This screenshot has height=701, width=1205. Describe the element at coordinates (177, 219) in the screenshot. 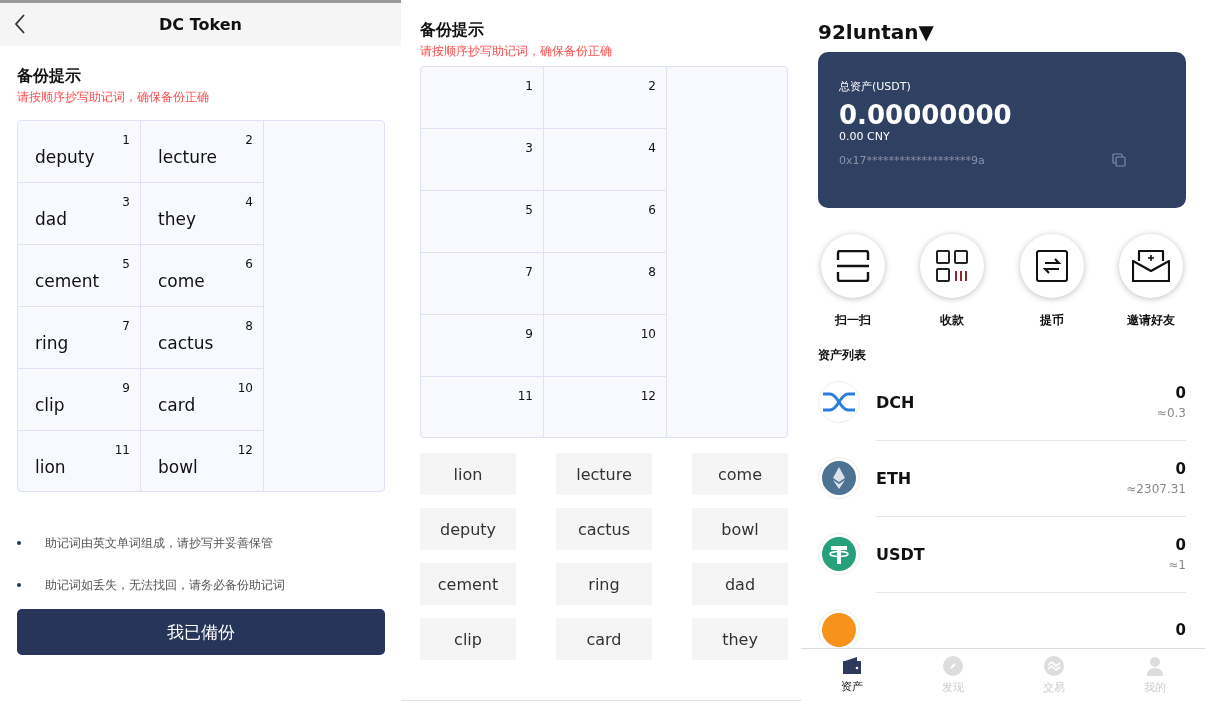

I see `word-text: they` at that location.